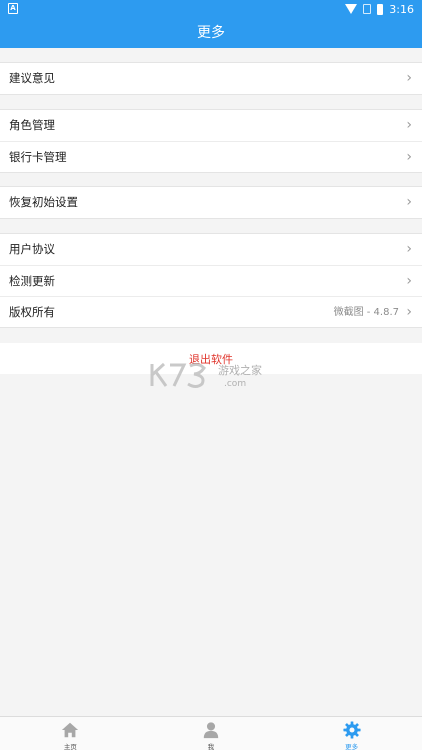  What do you see at coordinates (211, 9) in the screenshot?
I see `status-bar: A 3:16` at bounding box center [211, 9].